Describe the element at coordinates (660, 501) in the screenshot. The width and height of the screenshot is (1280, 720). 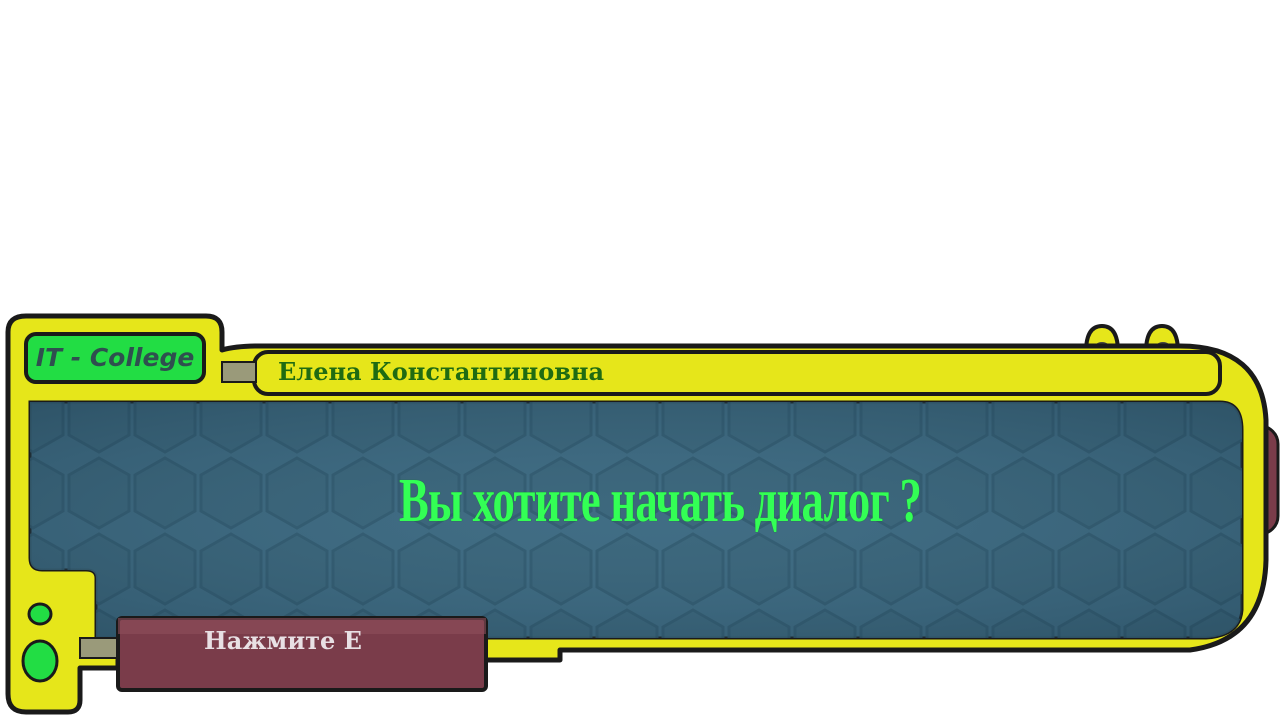
I see `dialog-question: Вы хотите начать диалог ?` at that location.